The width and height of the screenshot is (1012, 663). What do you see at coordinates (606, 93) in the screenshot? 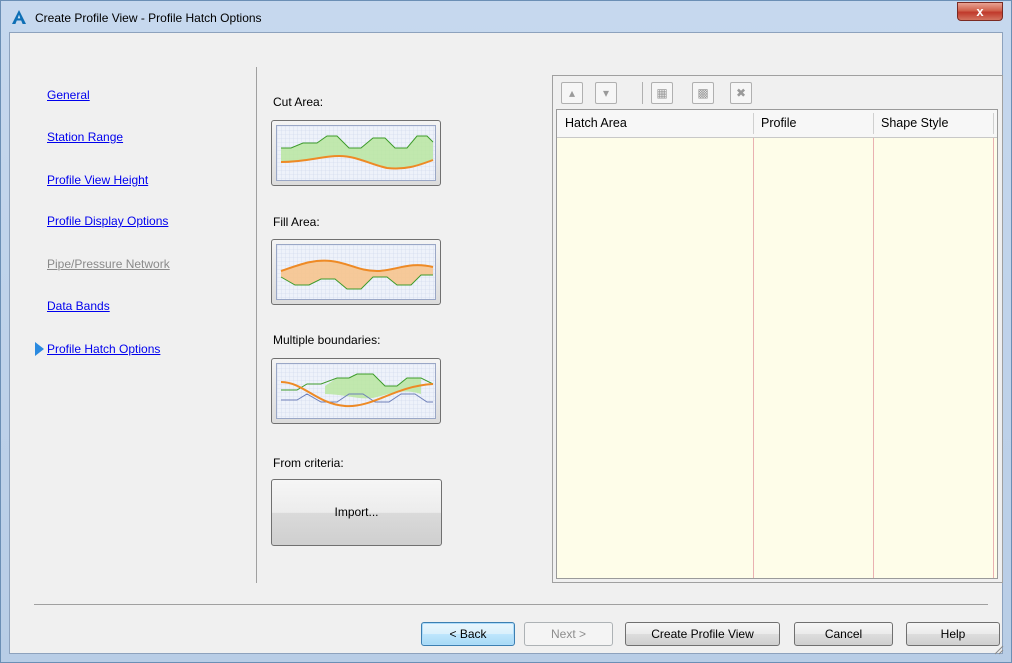
I see `move-down-icon: ▾` at bounding box center [606, 93].